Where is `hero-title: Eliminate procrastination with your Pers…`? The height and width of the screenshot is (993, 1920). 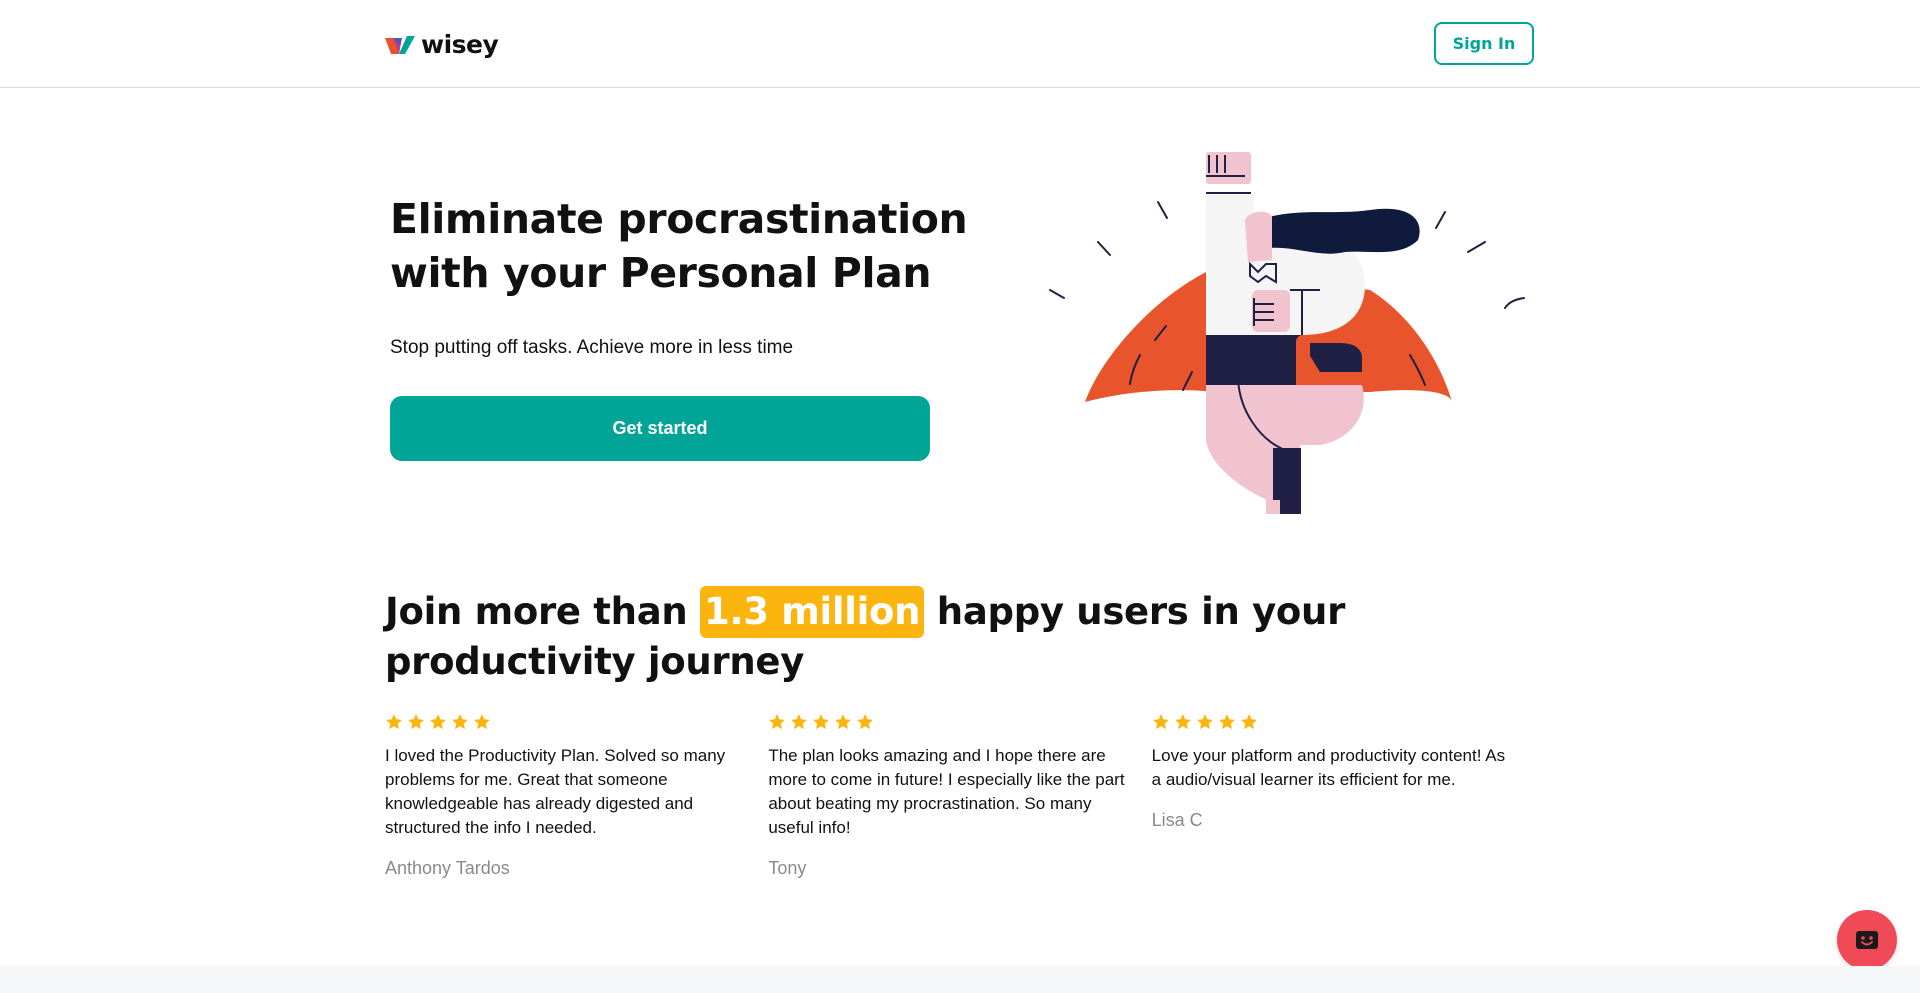
hero-title: Eliminate procrastination with your Pers… is located at coordinates (690, 246).